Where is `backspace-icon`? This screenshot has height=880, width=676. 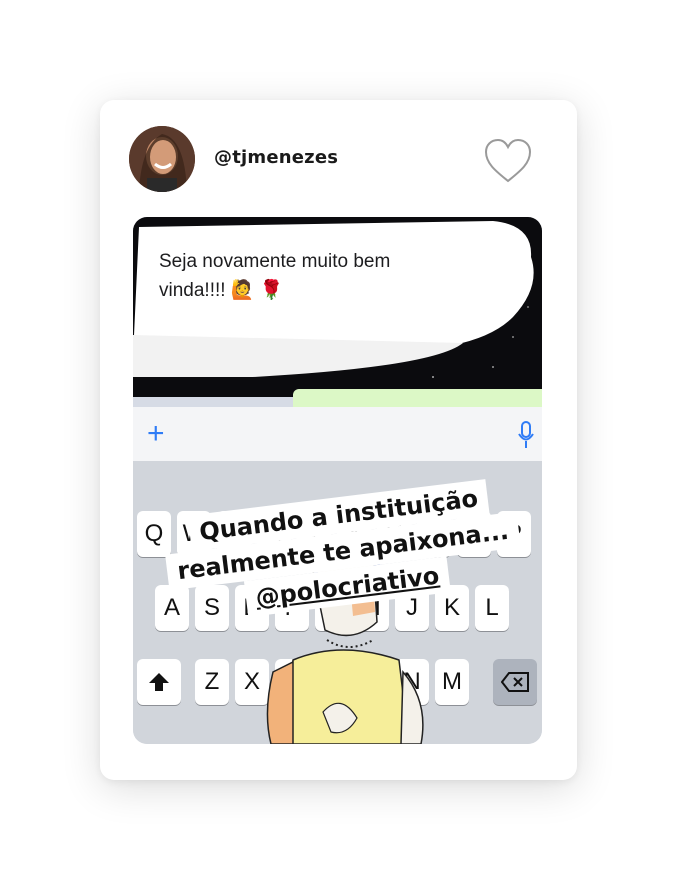 backspace-icon is located at coordinates (514, 682).